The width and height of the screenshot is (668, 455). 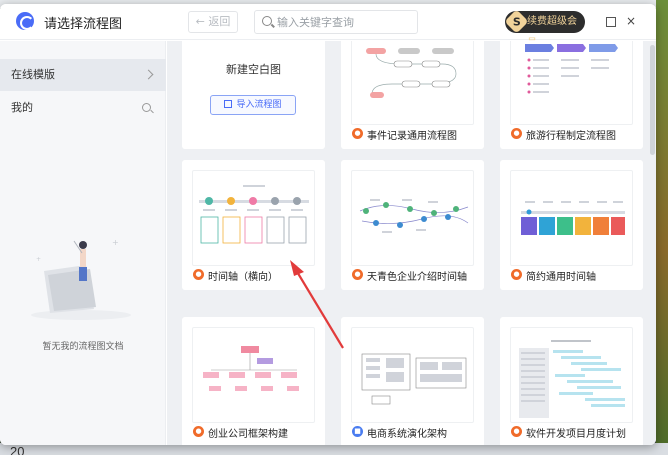 What do you see at coordinates (213, 22) in the screenshot?
I see `back-button: ← 返回` at bounding box center [213, 22].